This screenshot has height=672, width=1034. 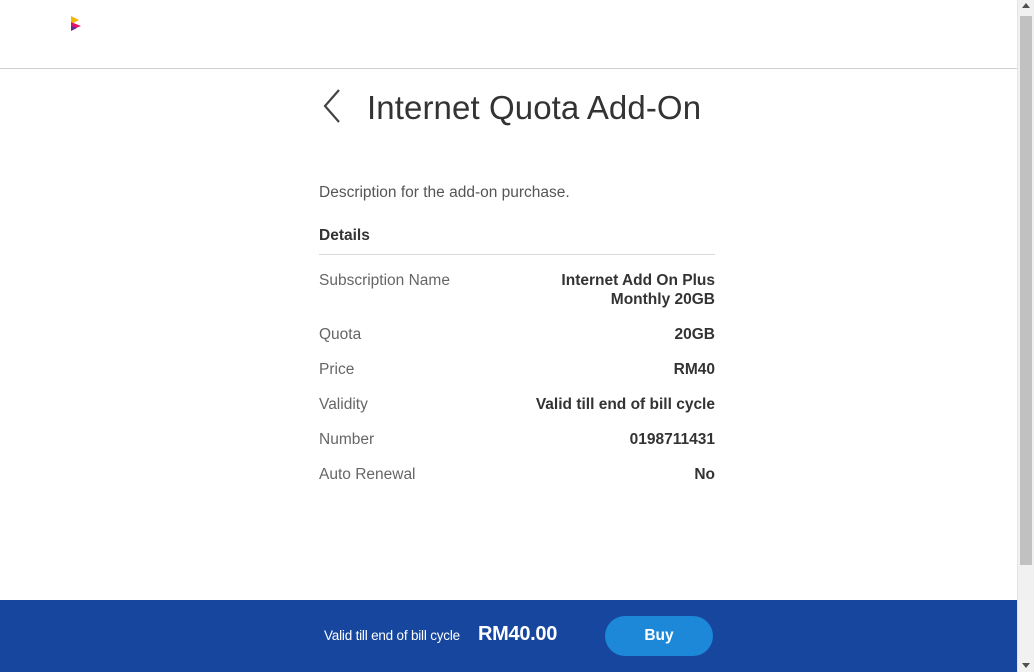 I want to click on footer-price: RM40.00, so click(x=518, y=634).